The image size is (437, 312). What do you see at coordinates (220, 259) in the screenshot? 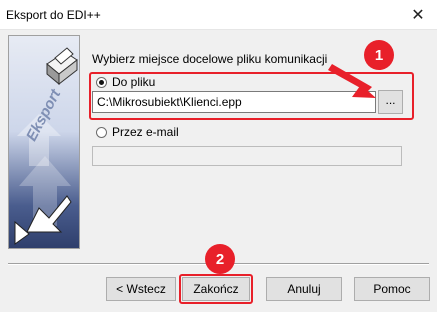
I see `step-badge-2: 2` at bounding box center [220, 259].